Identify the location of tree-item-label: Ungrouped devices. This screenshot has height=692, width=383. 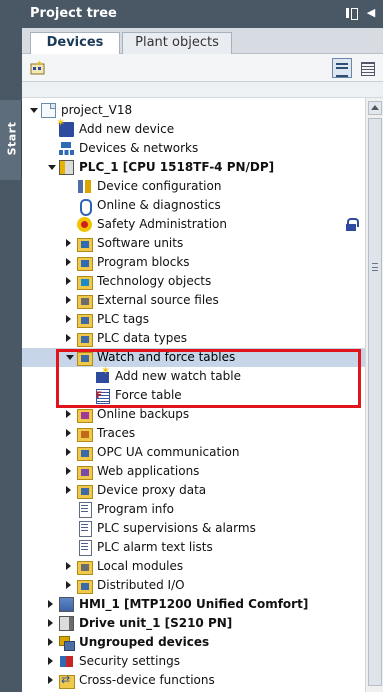
(144, 642).